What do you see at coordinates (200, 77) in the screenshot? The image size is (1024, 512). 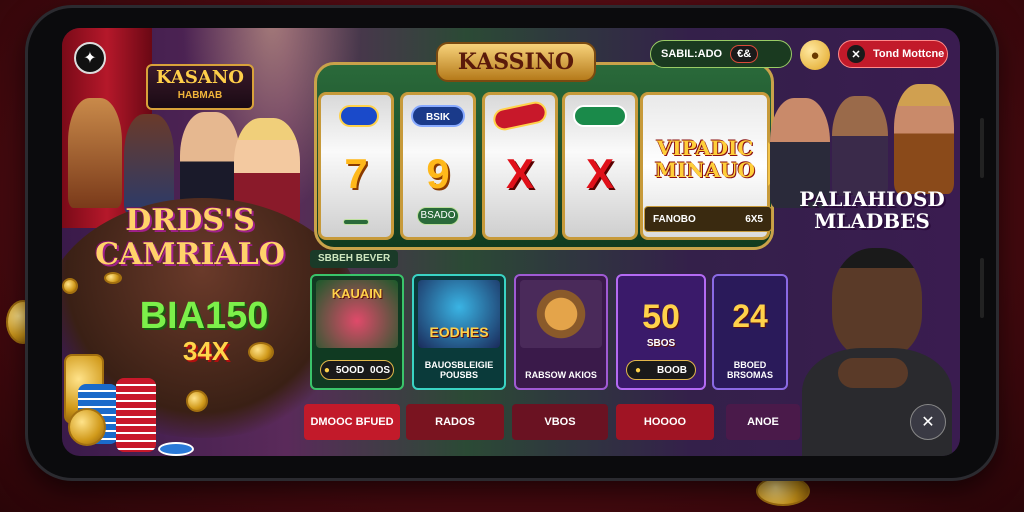 I see `brand-title: KASANO` at bounding box center [200, 77].